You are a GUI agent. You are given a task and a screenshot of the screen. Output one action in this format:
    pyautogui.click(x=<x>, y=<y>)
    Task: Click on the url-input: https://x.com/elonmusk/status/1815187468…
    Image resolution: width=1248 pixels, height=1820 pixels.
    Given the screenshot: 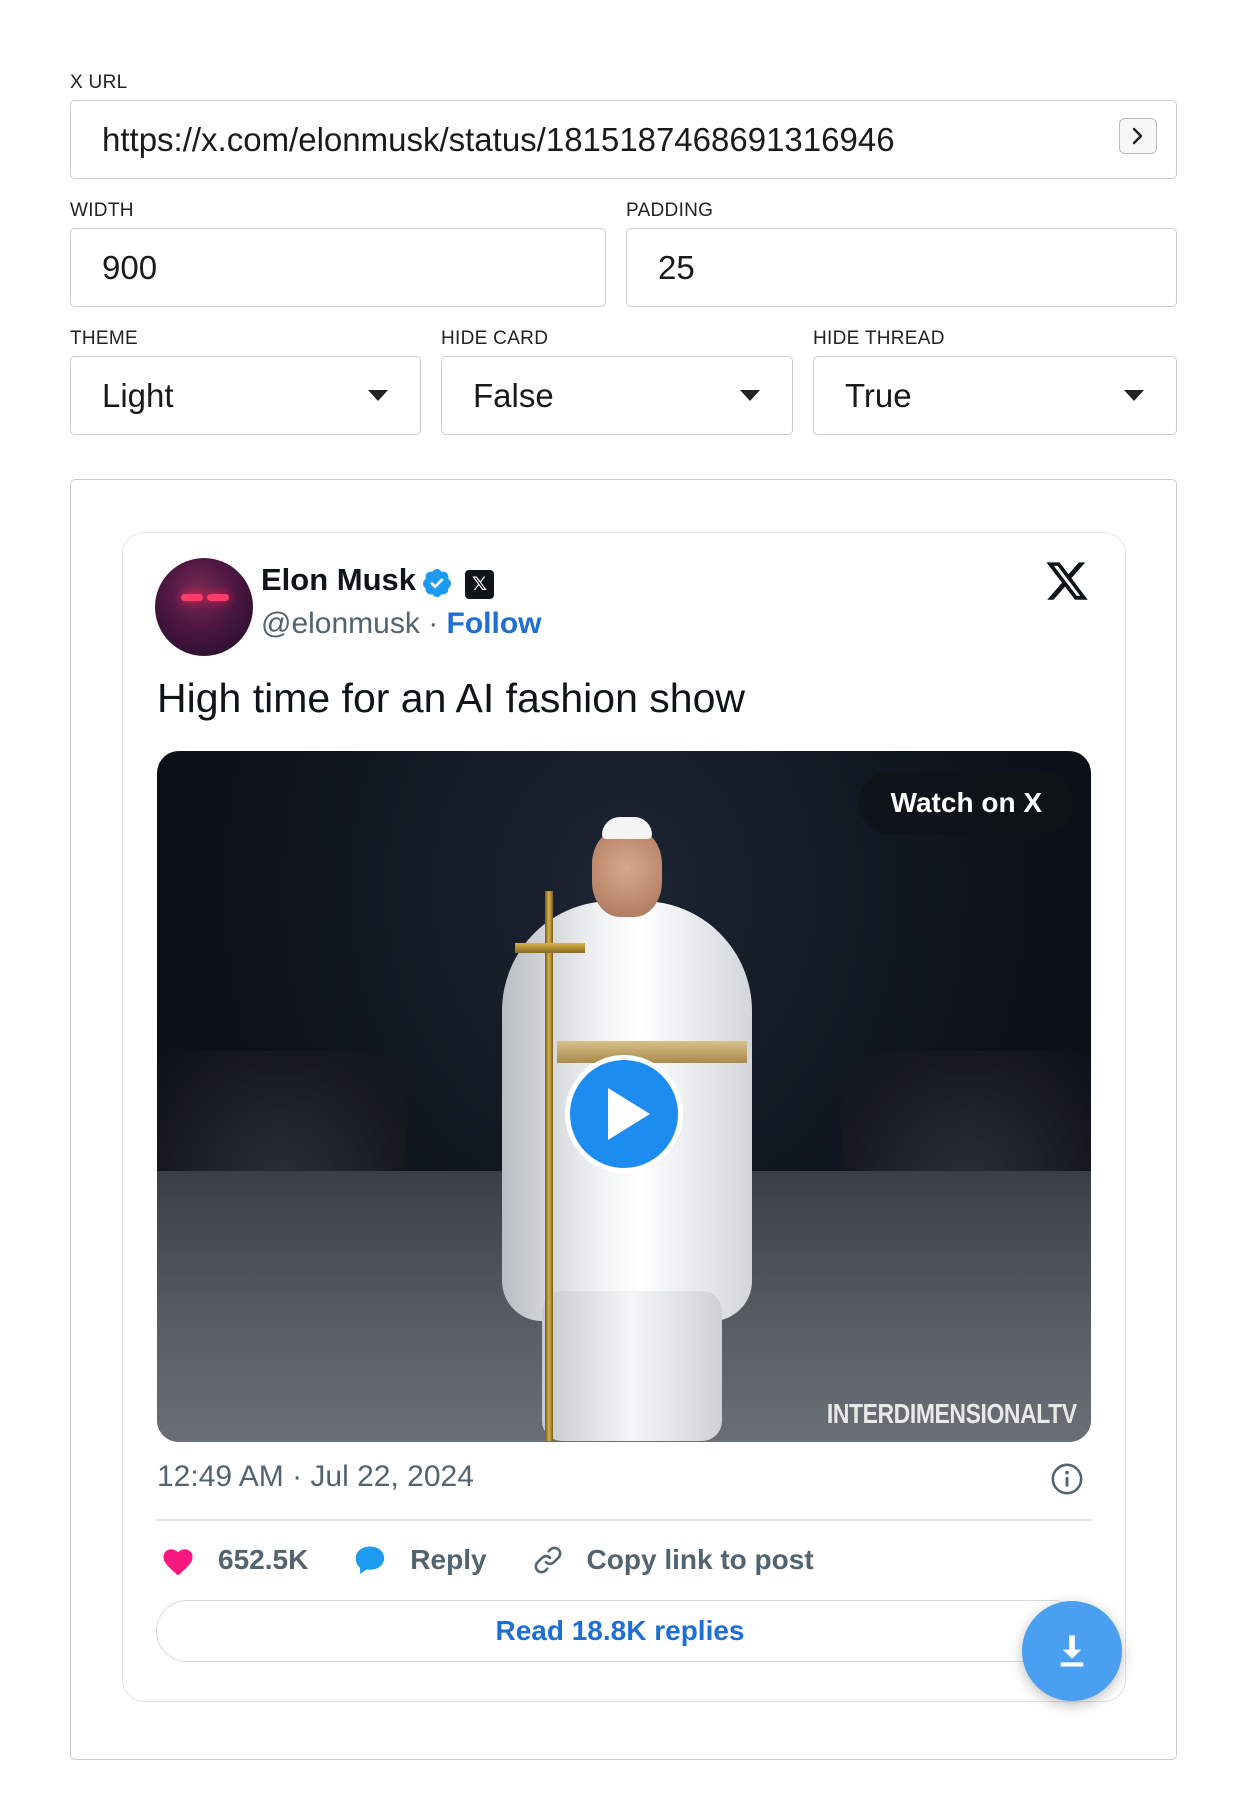 What is the action you would take?
    pyautogui.click(x=623, y=139)
    